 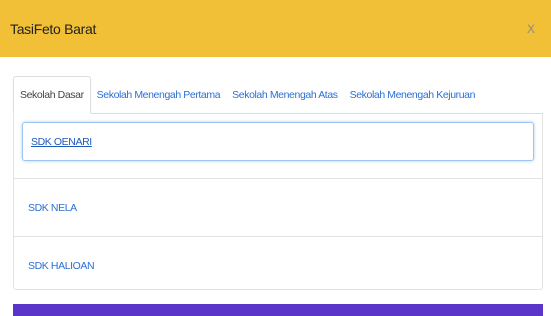 What do you see at coordinates (412, 94) in the screenshot?
I see `tab-sekolah-menengah-kejuruan: Sekolah Menengah Kejuruan` at bounding box center [412, 94].